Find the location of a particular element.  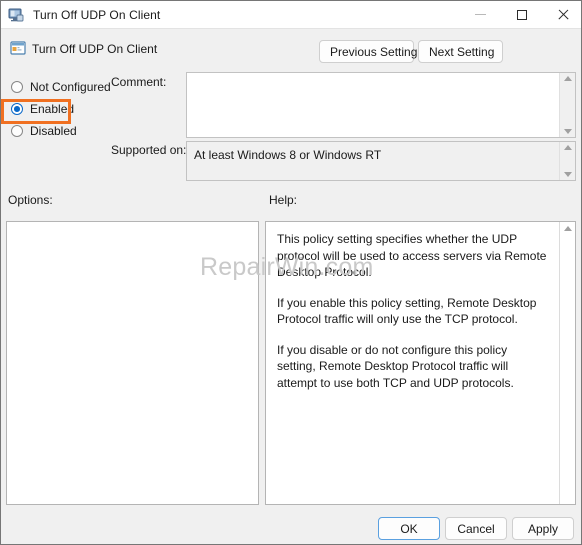

policy-monitor-icon is located at coordinates (16, 15).